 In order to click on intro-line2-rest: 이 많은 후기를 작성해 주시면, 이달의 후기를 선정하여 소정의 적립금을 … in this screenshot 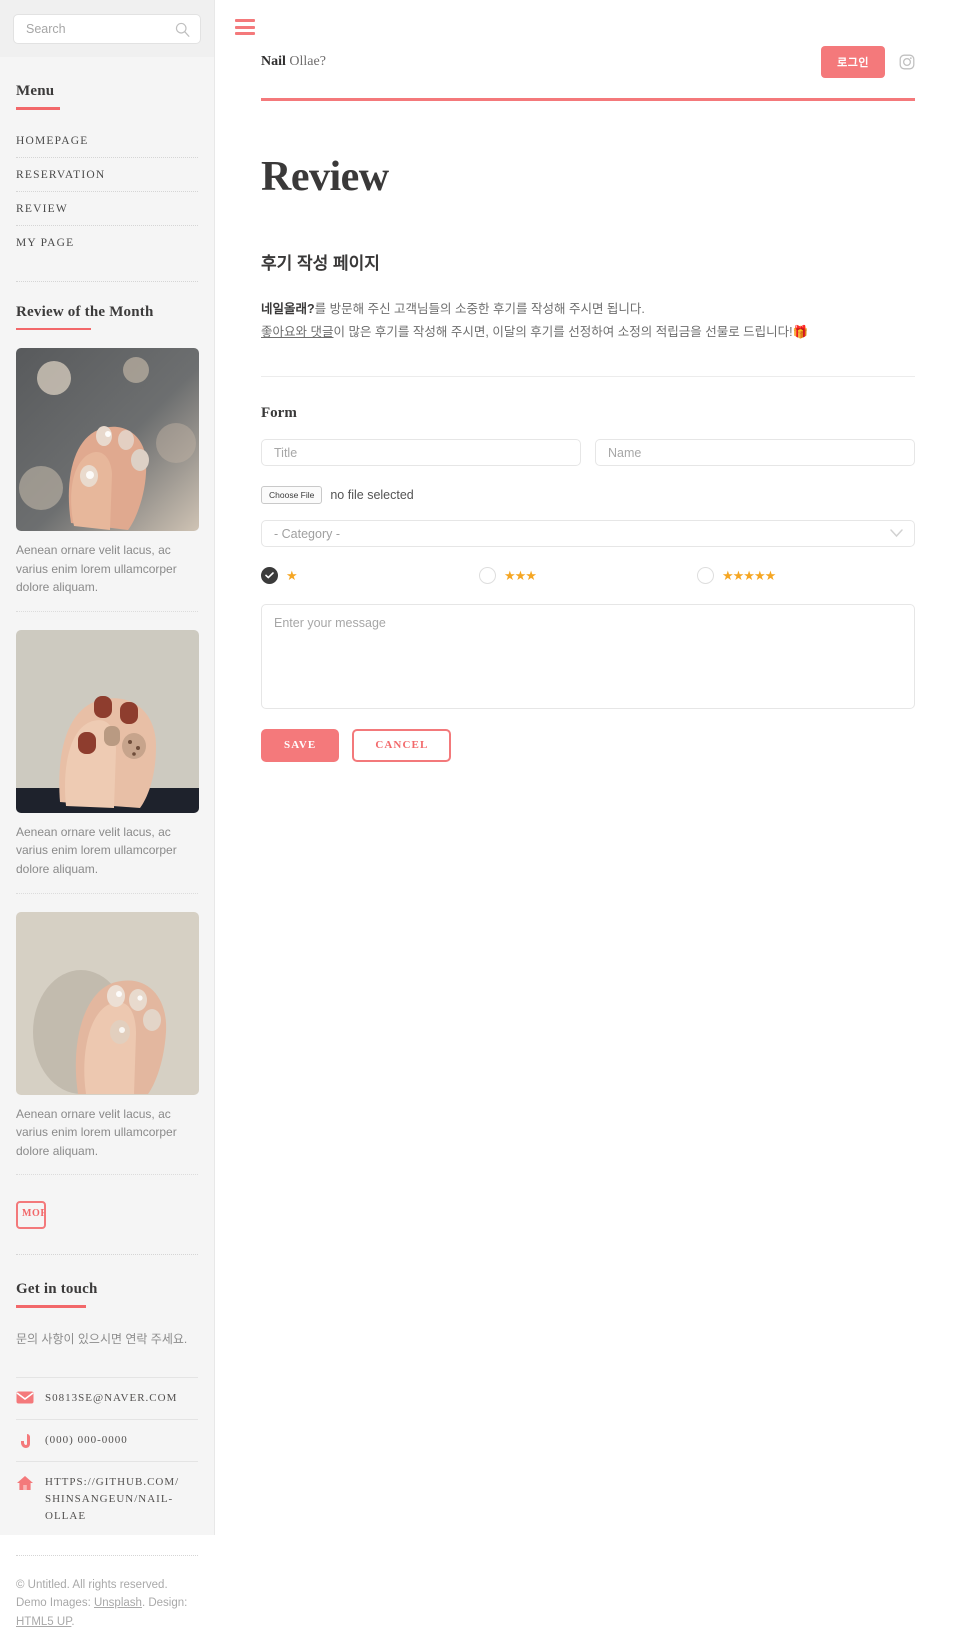, I will do `click(563, 332)`.